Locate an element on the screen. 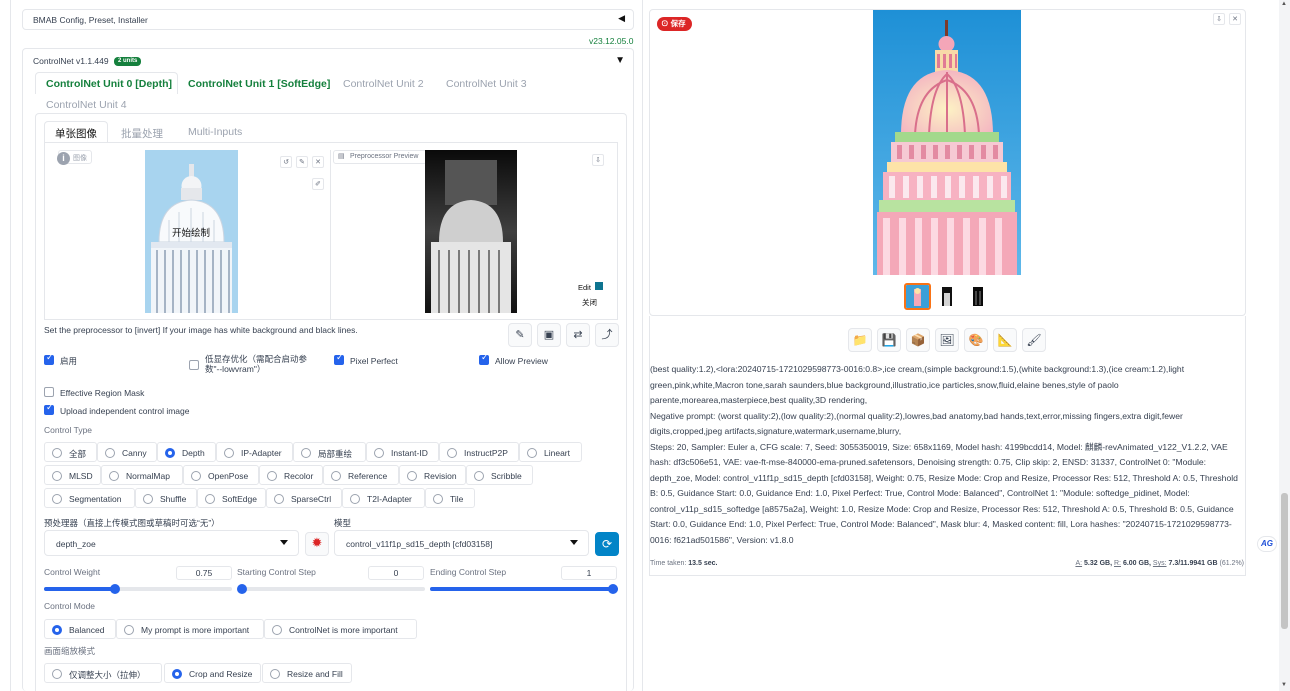 This screenshot has height=691, width=1290. ending-step-input: 1 is located at coordinates (589, 573).